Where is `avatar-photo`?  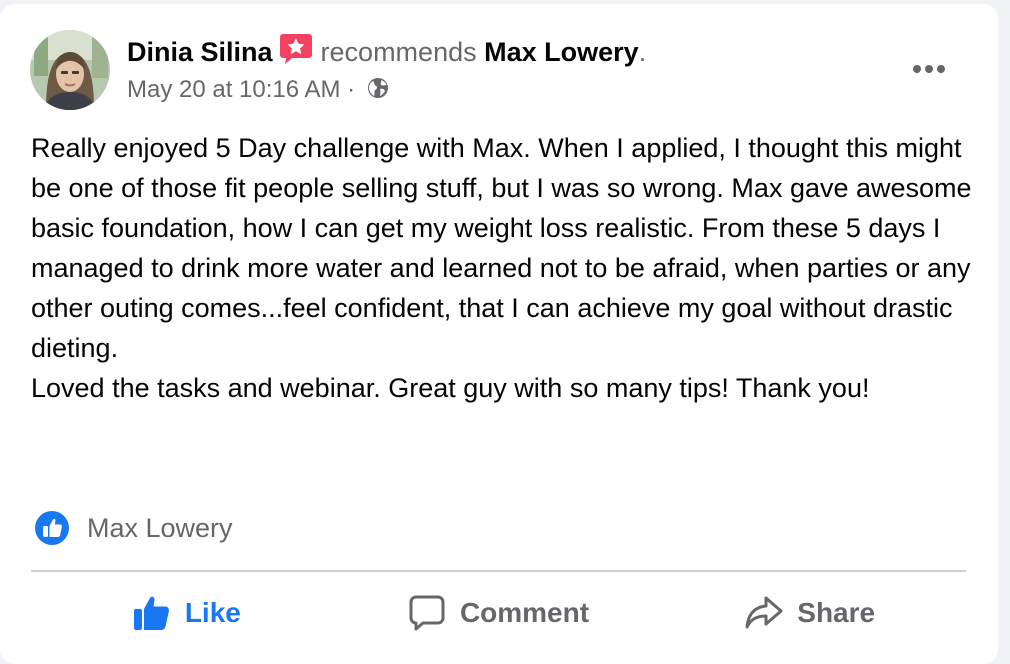
avatar-photo is located at coordinates (70, 70).